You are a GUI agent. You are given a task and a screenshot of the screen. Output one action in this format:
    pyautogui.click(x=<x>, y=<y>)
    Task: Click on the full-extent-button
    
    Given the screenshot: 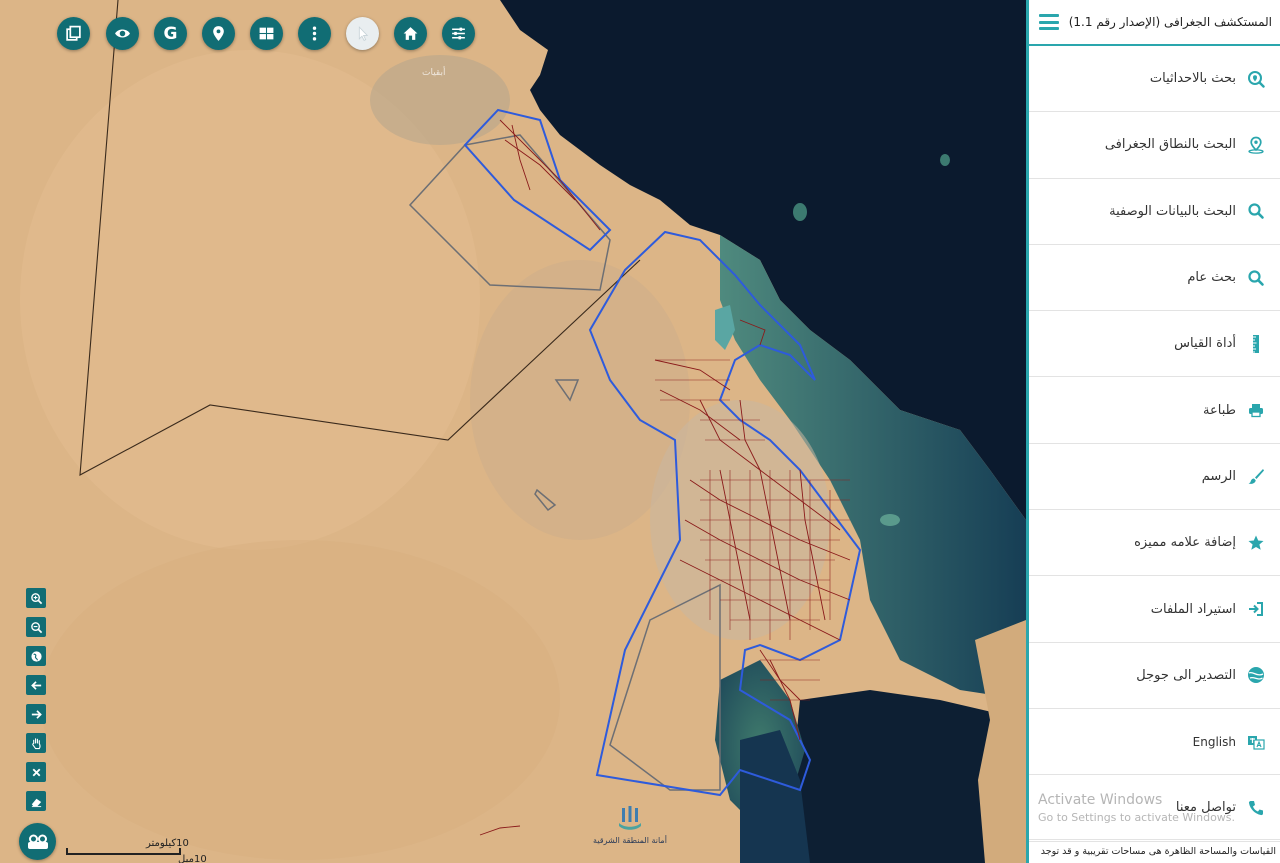 What is the action you would take?
    pyautogui.click(x=36, y=656)
    